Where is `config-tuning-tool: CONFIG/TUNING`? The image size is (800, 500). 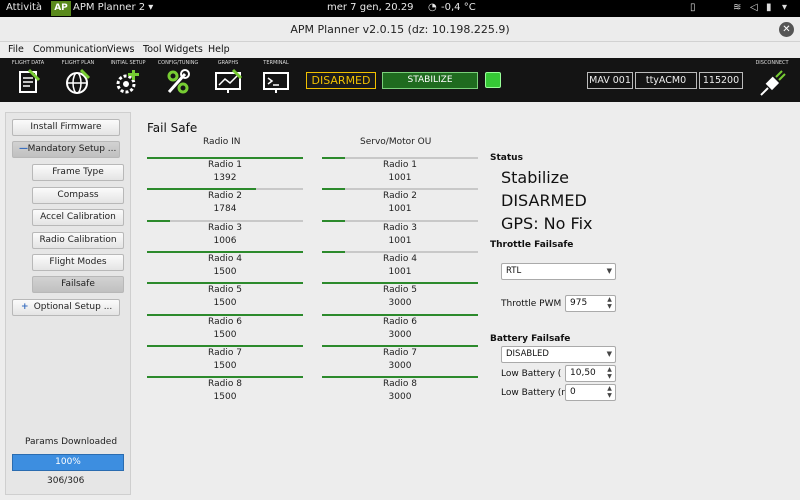
config-tuning-tool: CONFIG/TUNING is located at coordinates (178, 78).